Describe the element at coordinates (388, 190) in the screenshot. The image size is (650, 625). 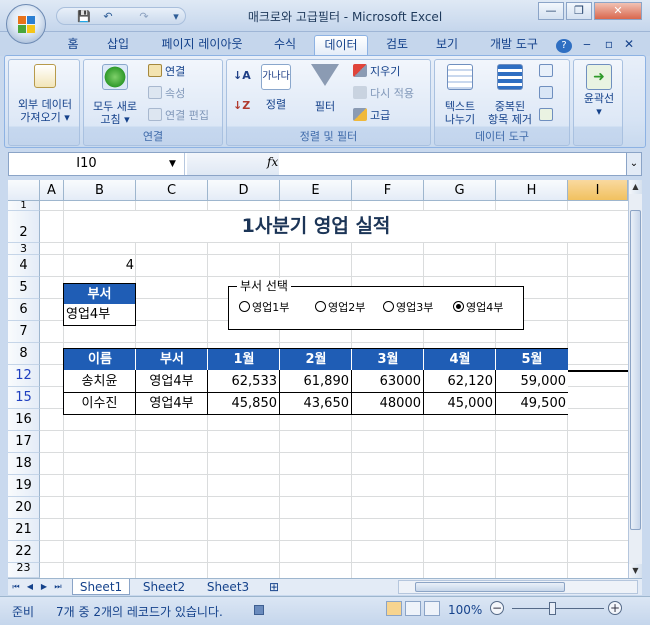
I see `column-header-f: F` at that location.